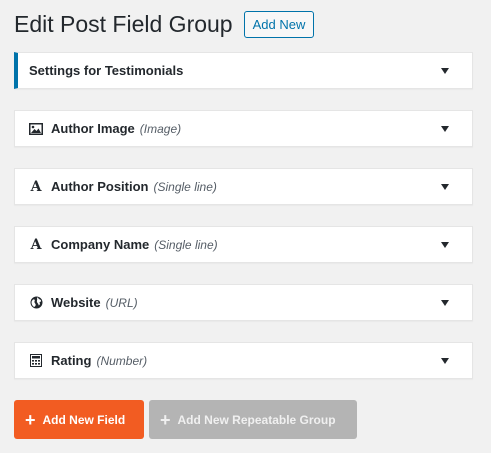 This screenshot has width=491, height=453. I want to click on add-new-field-button: + Add New Field, so click(79, 419).